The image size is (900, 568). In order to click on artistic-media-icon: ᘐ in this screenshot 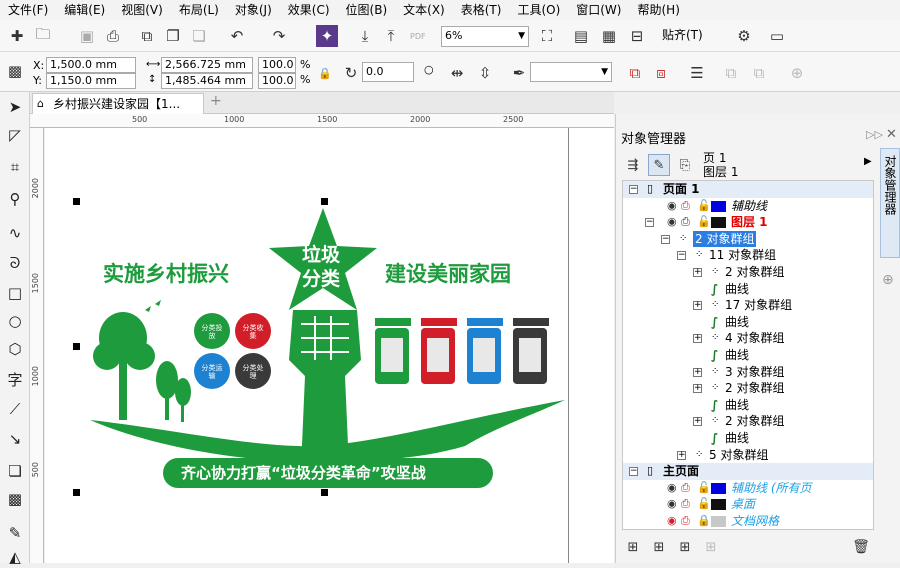, I will do `click(15, 263)`.